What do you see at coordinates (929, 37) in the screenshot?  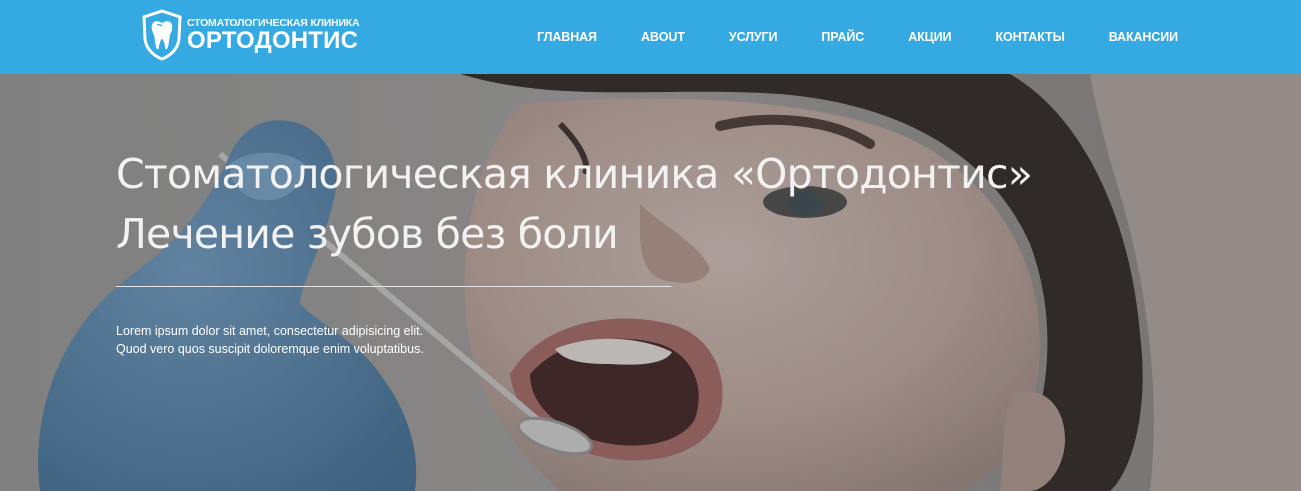 I see `nav-promotions: АКЦИИ` at bounding box center [929, 37].